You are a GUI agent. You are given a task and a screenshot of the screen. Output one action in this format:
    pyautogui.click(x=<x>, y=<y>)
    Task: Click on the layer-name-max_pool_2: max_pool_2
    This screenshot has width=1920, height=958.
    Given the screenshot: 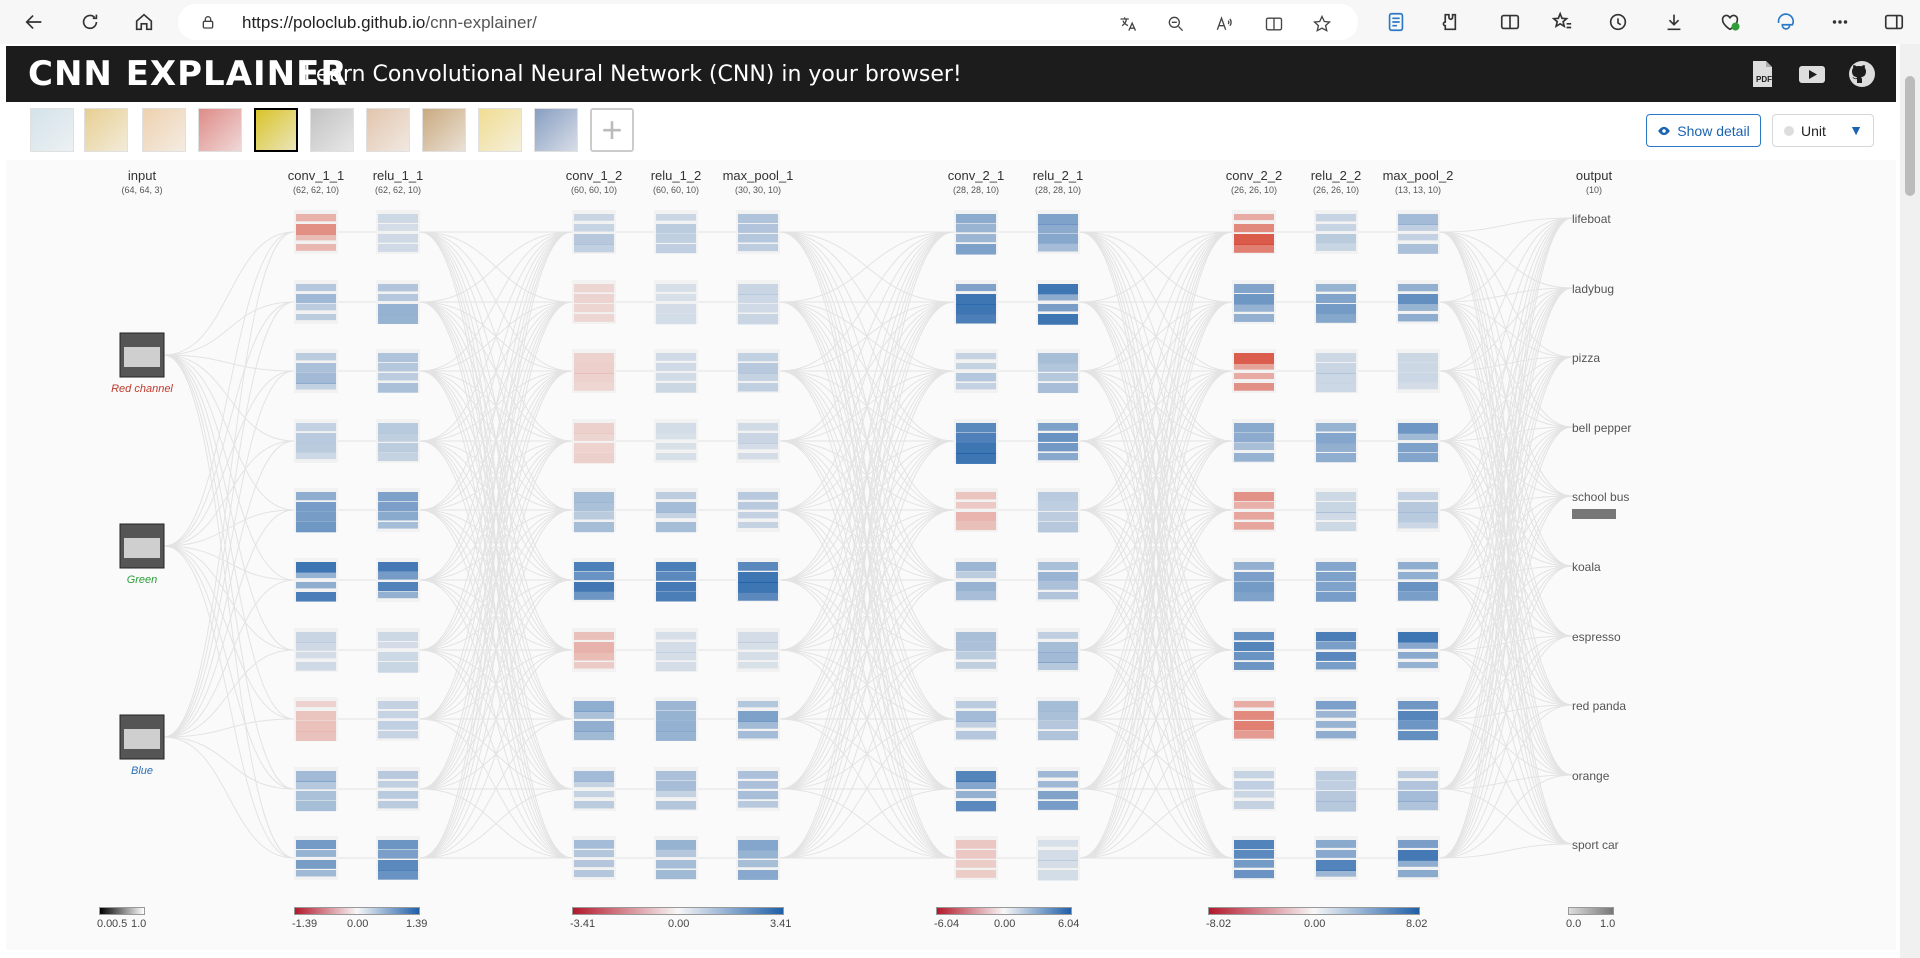 What is the action you would take?
    pyautogui.click(x=1418, y=175)
    